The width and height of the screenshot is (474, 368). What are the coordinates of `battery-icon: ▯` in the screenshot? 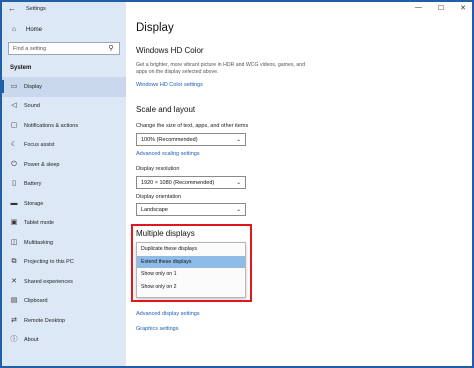 It's located at (14, 184).